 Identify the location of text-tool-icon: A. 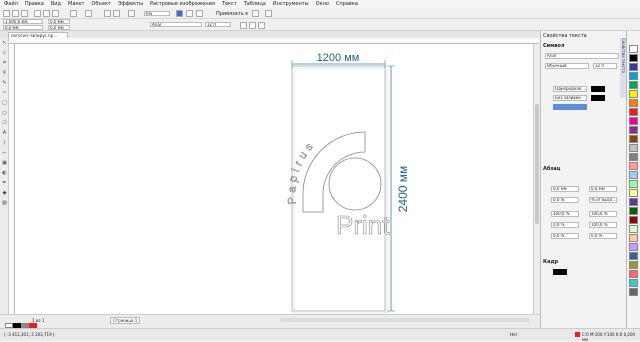
(4, 133).